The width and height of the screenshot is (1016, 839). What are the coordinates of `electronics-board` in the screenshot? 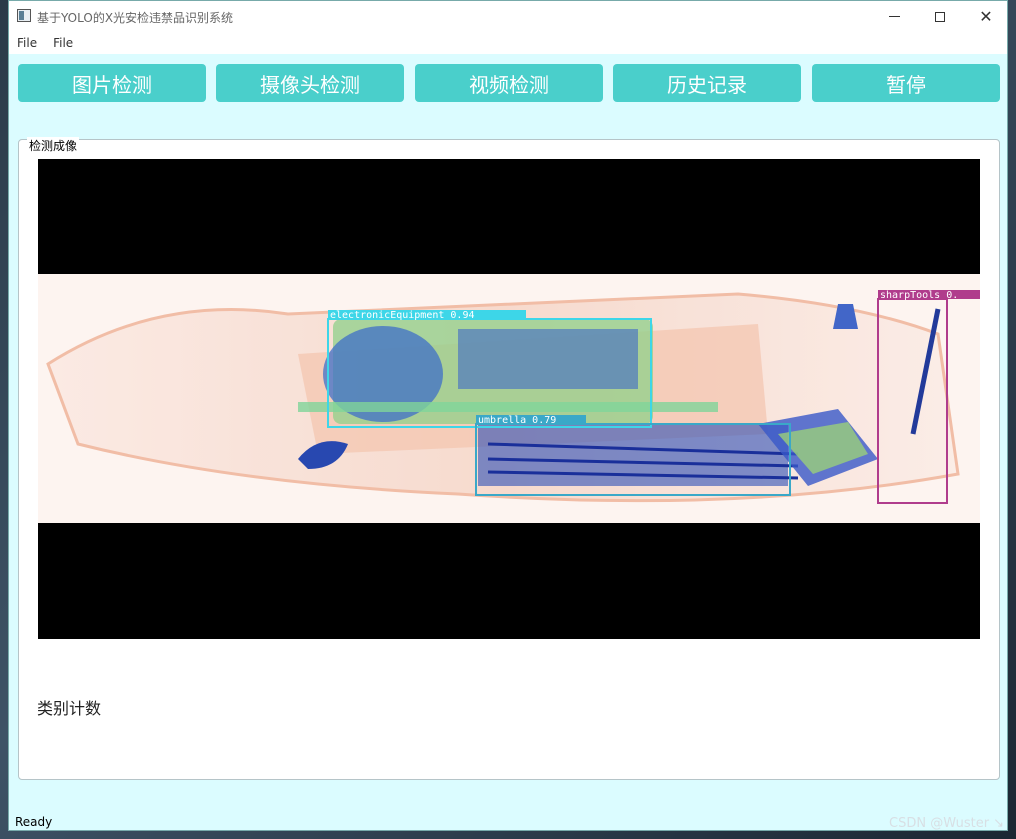 It's located at (548, 359).